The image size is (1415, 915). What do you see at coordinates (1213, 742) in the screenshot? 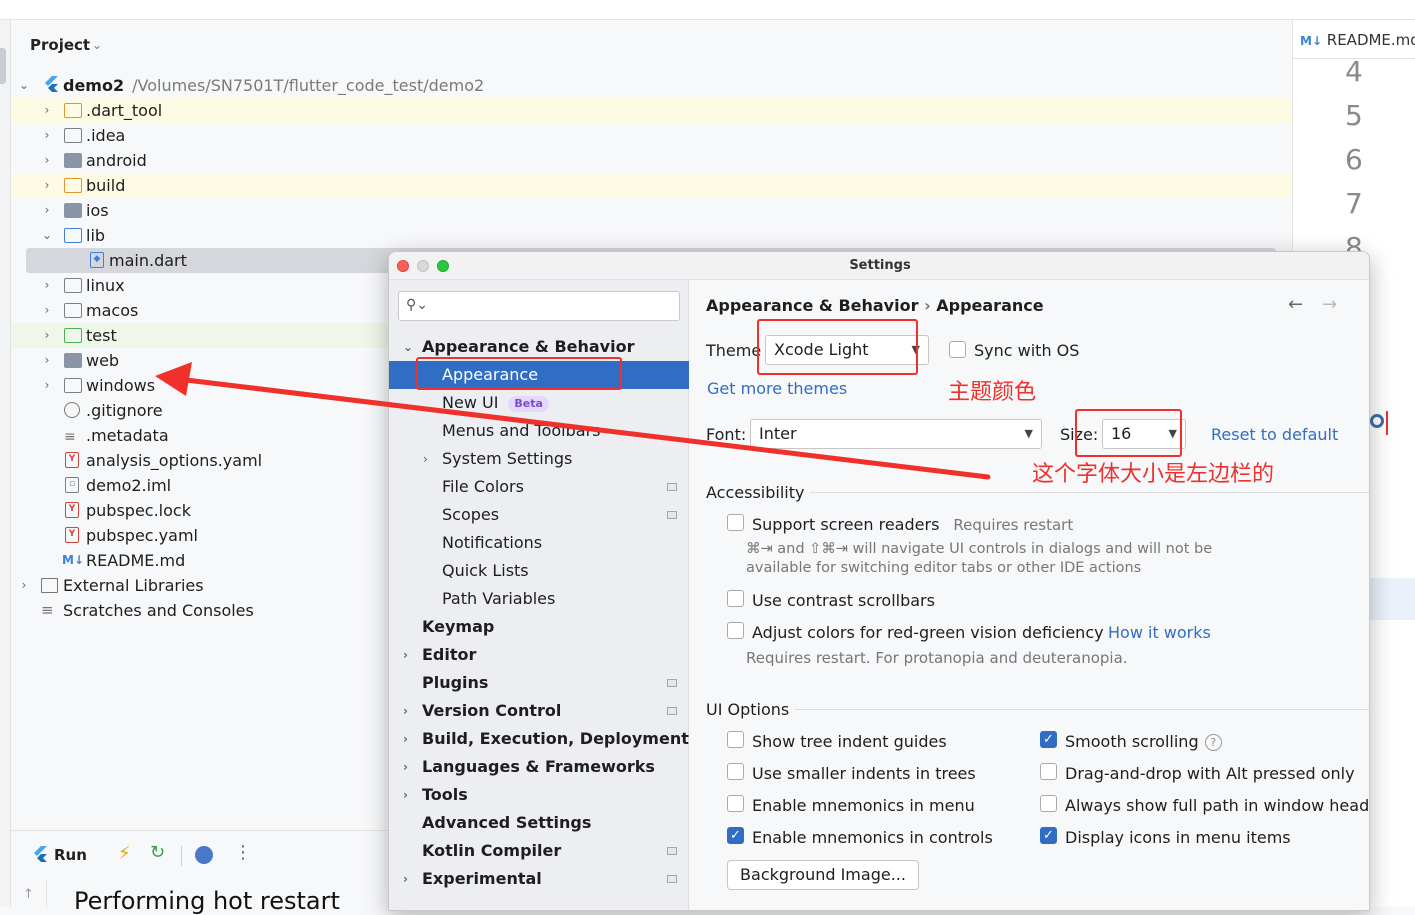
I see `help-icon: ?` at bounding box center [1213, 742].